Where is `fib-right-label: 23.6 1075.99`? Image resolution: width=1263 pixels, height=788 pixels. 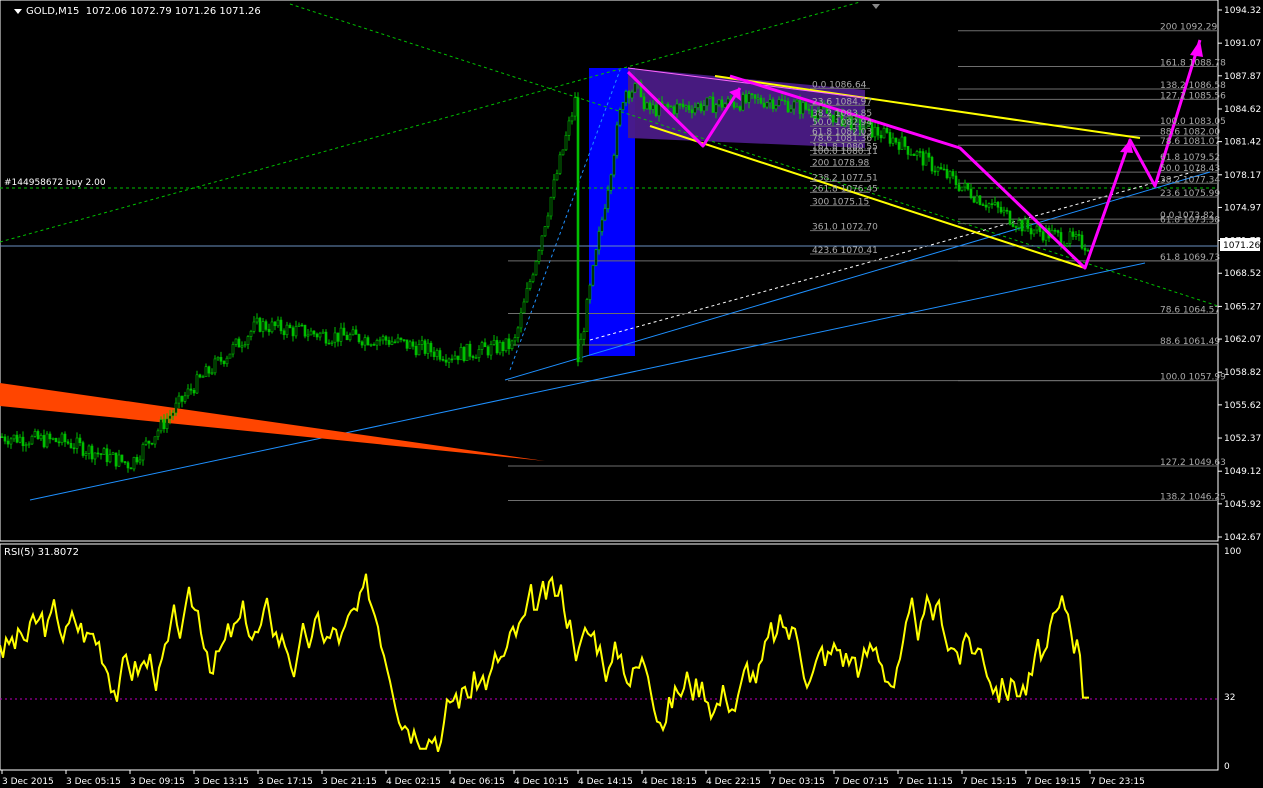
fib-right-label: 23.6 1075.99 is located at coordinates (1190, 194).